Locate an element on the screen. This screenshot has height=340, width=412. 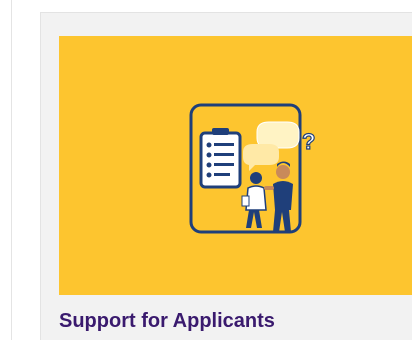
applicant-support-illustration-icon: ? is located at coordinates (252, 168).